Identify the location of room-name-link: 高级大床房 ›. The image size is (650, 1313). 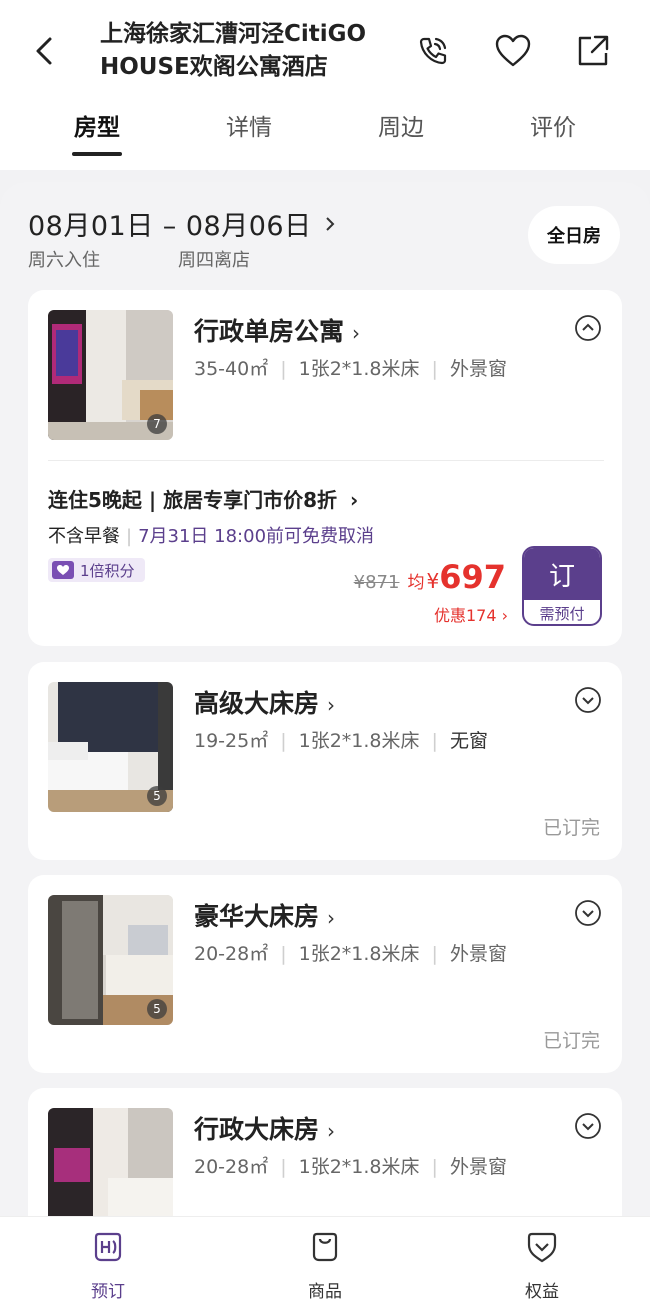
(264, 702).